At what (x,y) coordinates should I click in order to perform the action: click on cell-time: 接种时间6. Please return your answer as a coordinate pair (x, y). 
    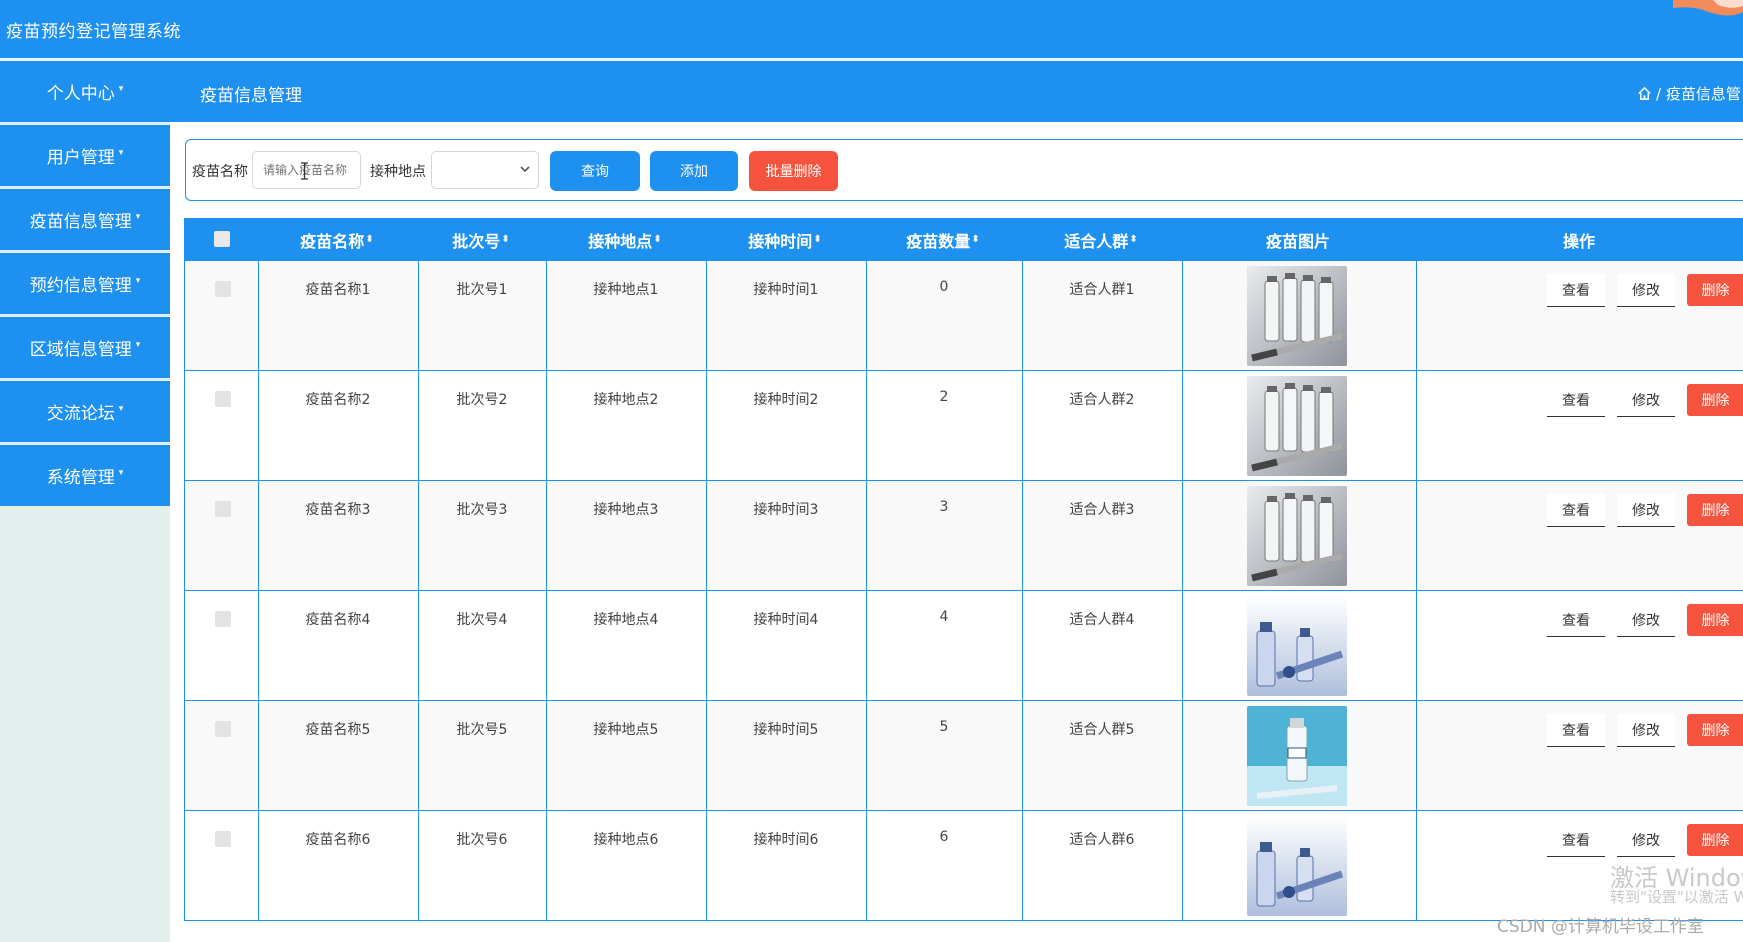
    Looking at the image, I should click on (786, 840).